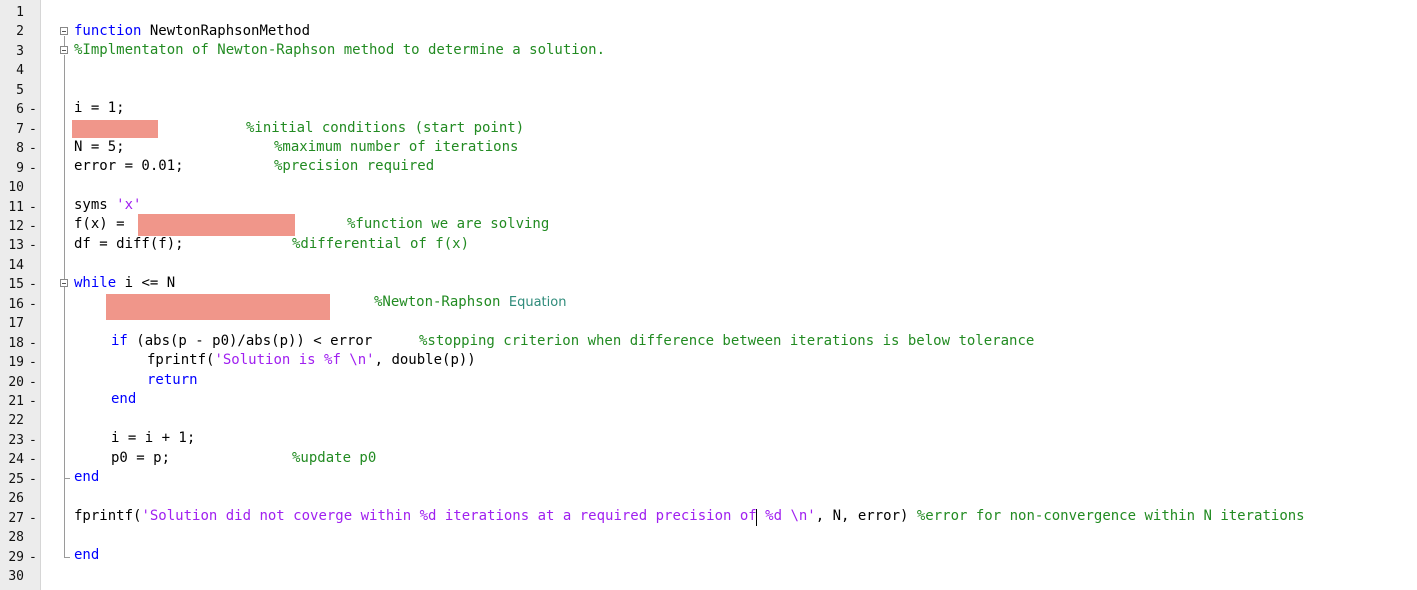 This screenshot has width=1417, height=590. Describe the element at coordinates (226, 31) in the screenshot. I see `function-name: NewtonRaphsonMethod` at that location.